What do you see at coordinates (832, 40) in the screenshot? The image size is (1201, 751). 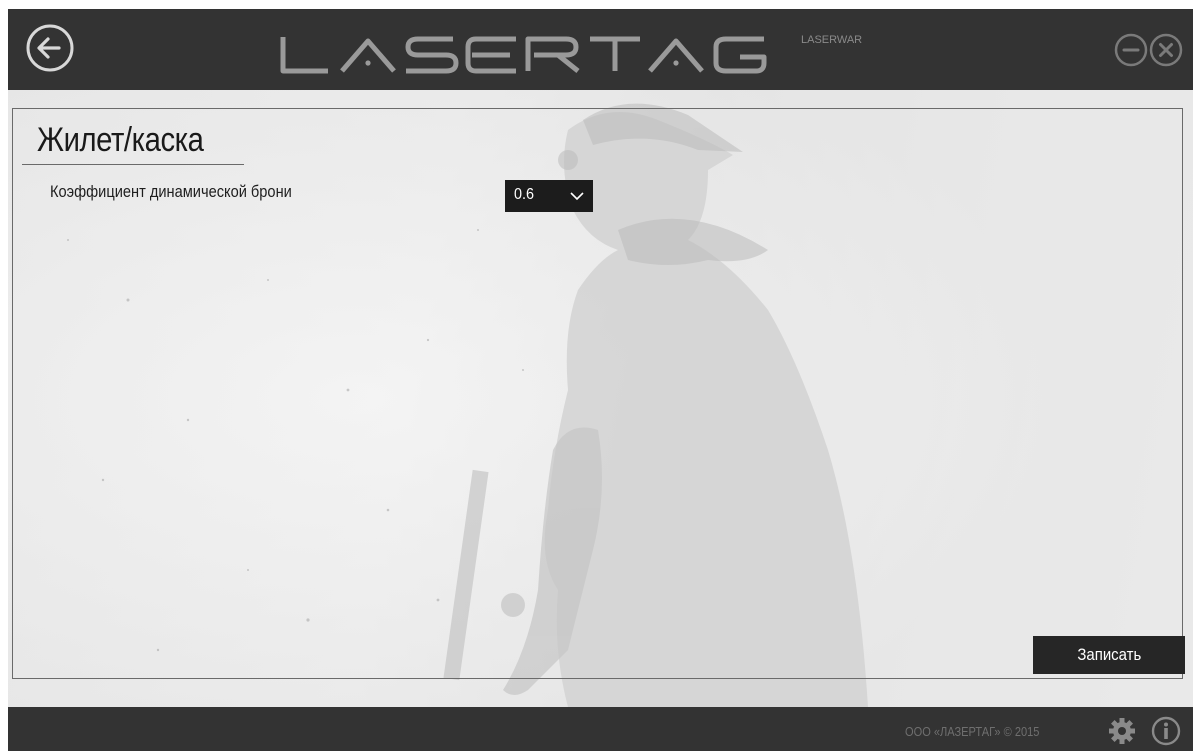 I see `logo-subtext: LASERWAR` at bounding box center [832, 40].